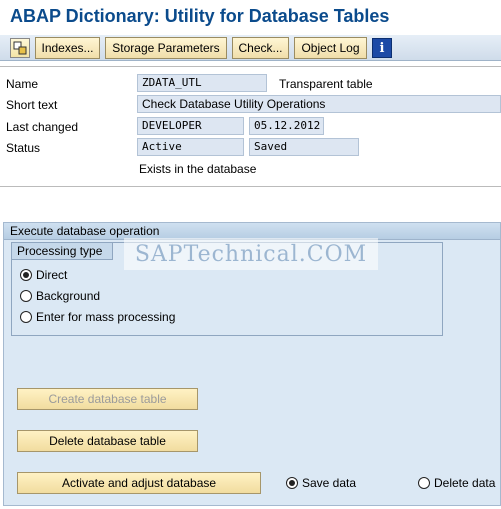 The image size is (501, 509). What do you see at coordinates (166, 48) in the screenshot?
I see `storage-parameters-button: Storage Parameters` at bounding box center [166, 48].